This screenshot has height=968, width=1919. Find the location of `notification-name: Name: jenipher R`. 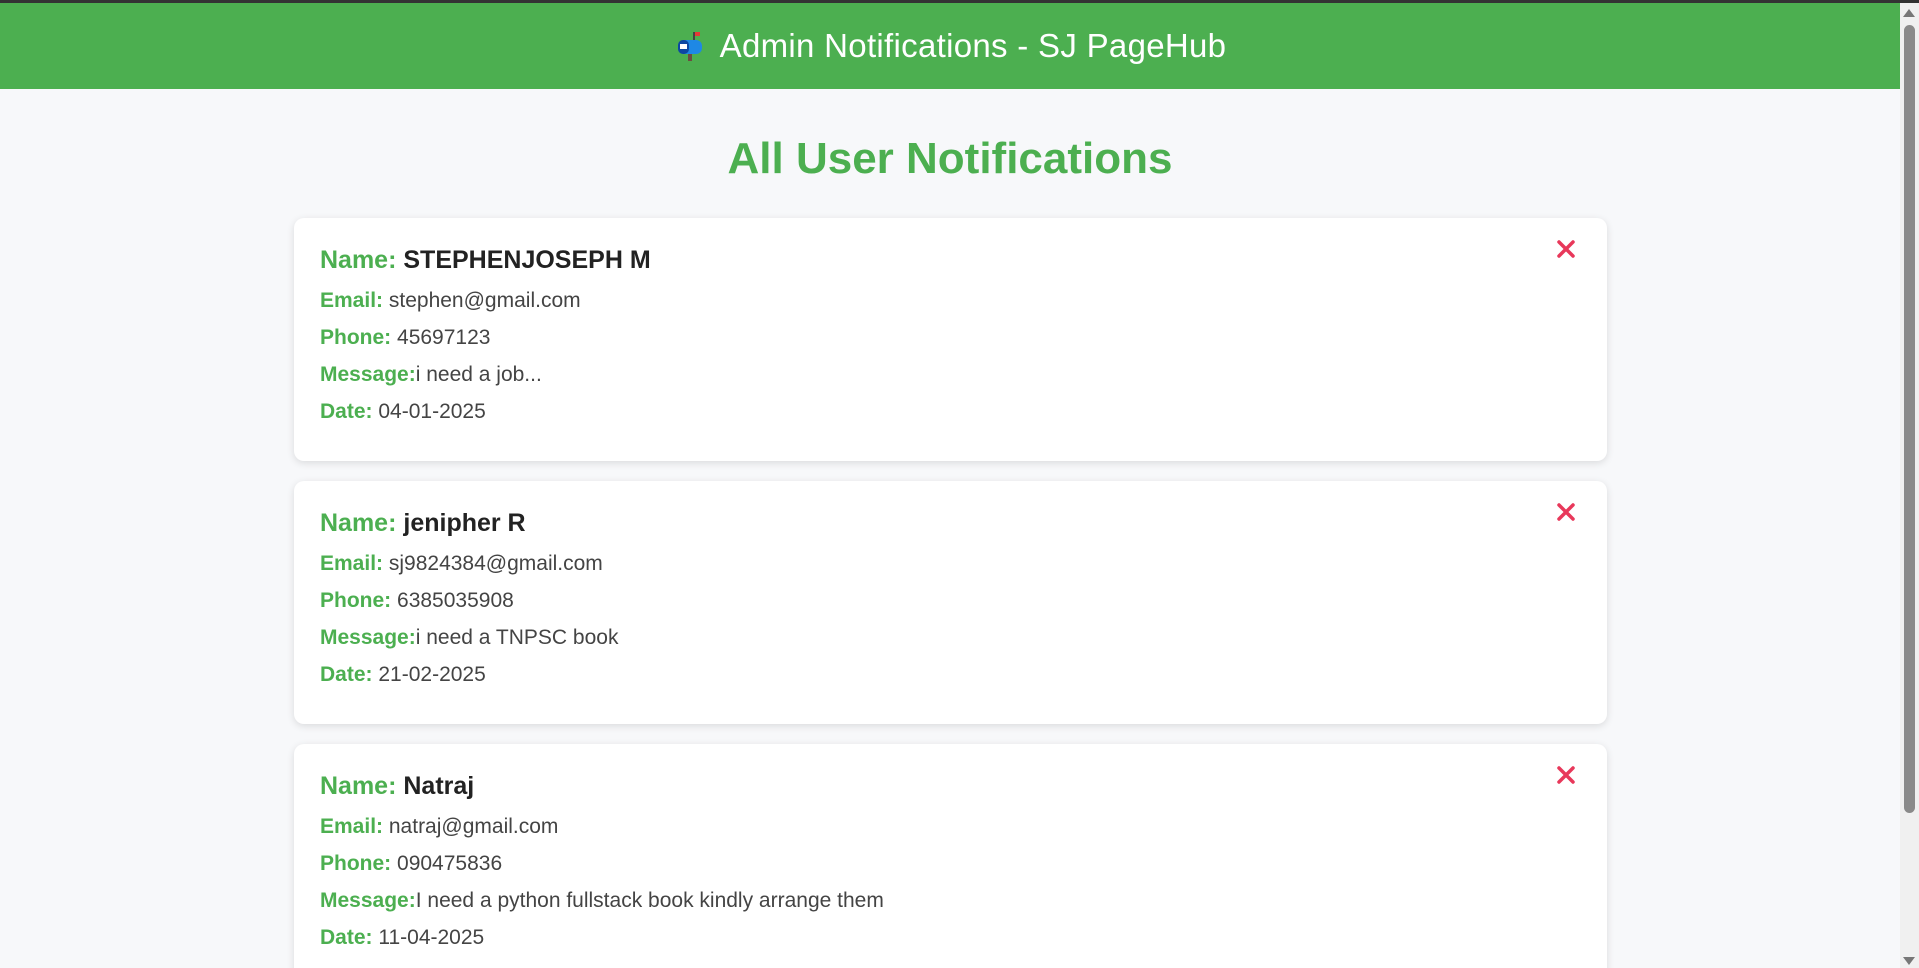

notification-name: Name: jenipher R is located at coordinates (950, 523).